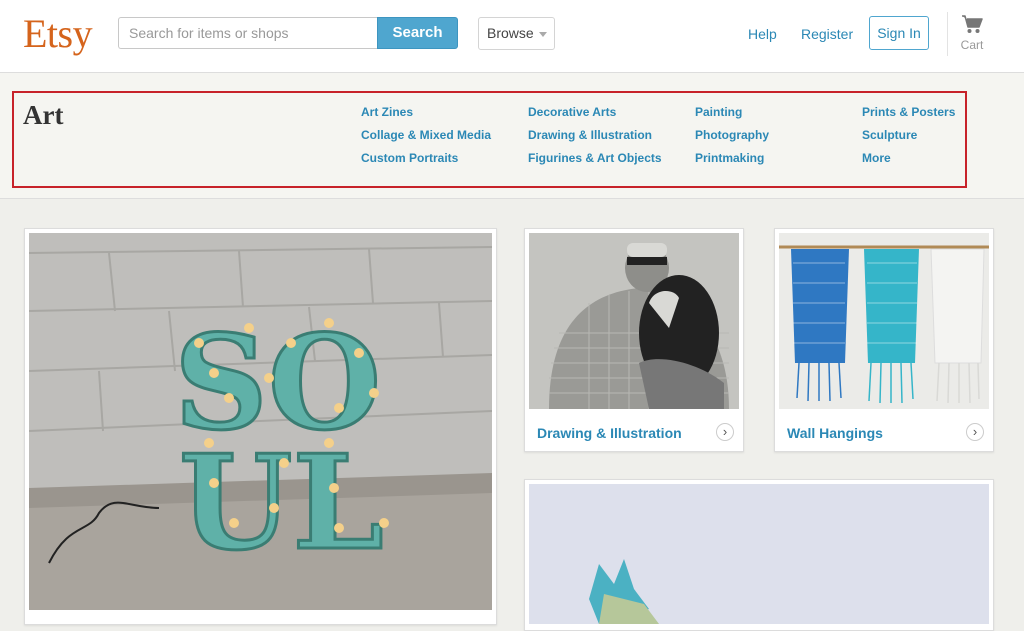 The height and width of the screenshot is (631, 1024). I want to click on cat-link-collage-mixed-media: Collage & Mixed Media, so click(426, 135).